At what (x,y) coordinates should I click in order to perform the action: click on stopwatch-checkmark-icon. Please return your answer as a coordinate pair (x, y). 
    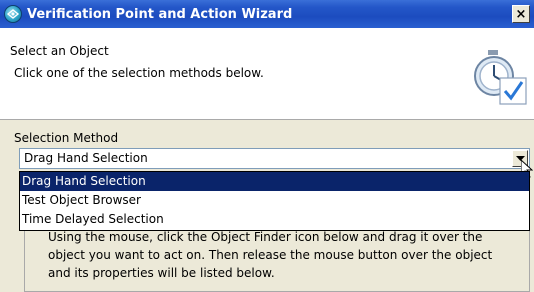
    Looking at the image, I should click on (502, 79).